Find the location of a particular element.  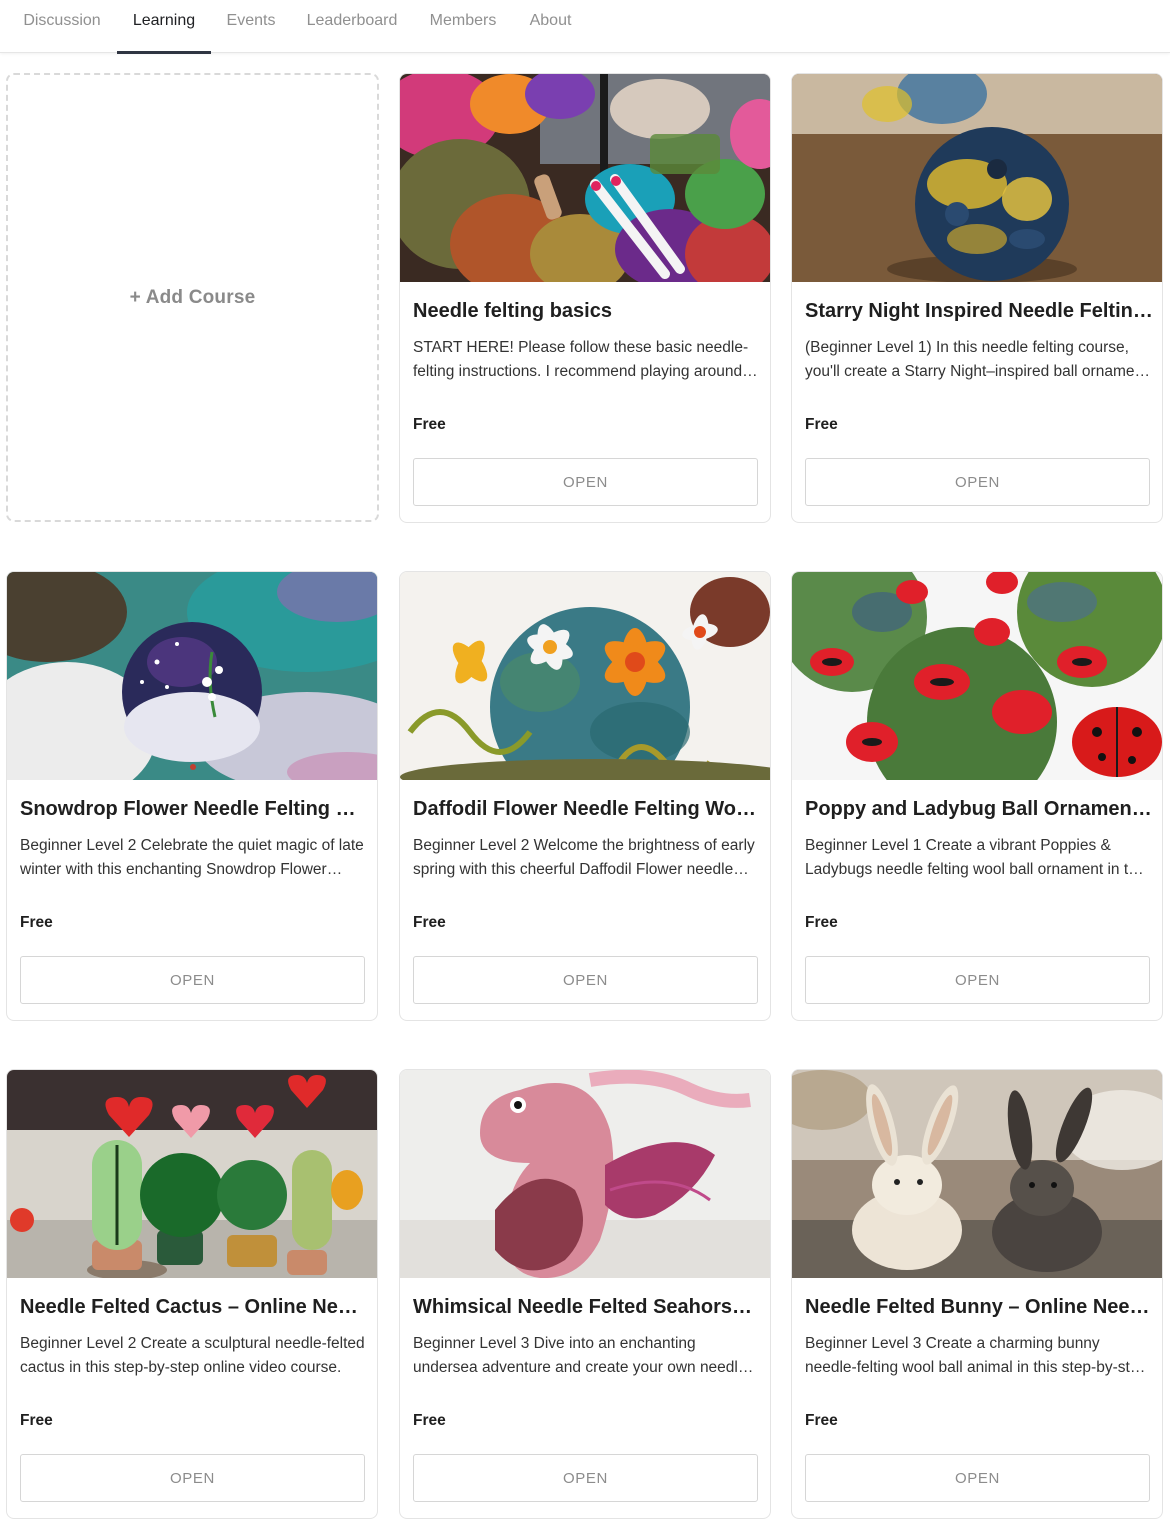

daffodil-ball-image is located at coordinates (585, 676).